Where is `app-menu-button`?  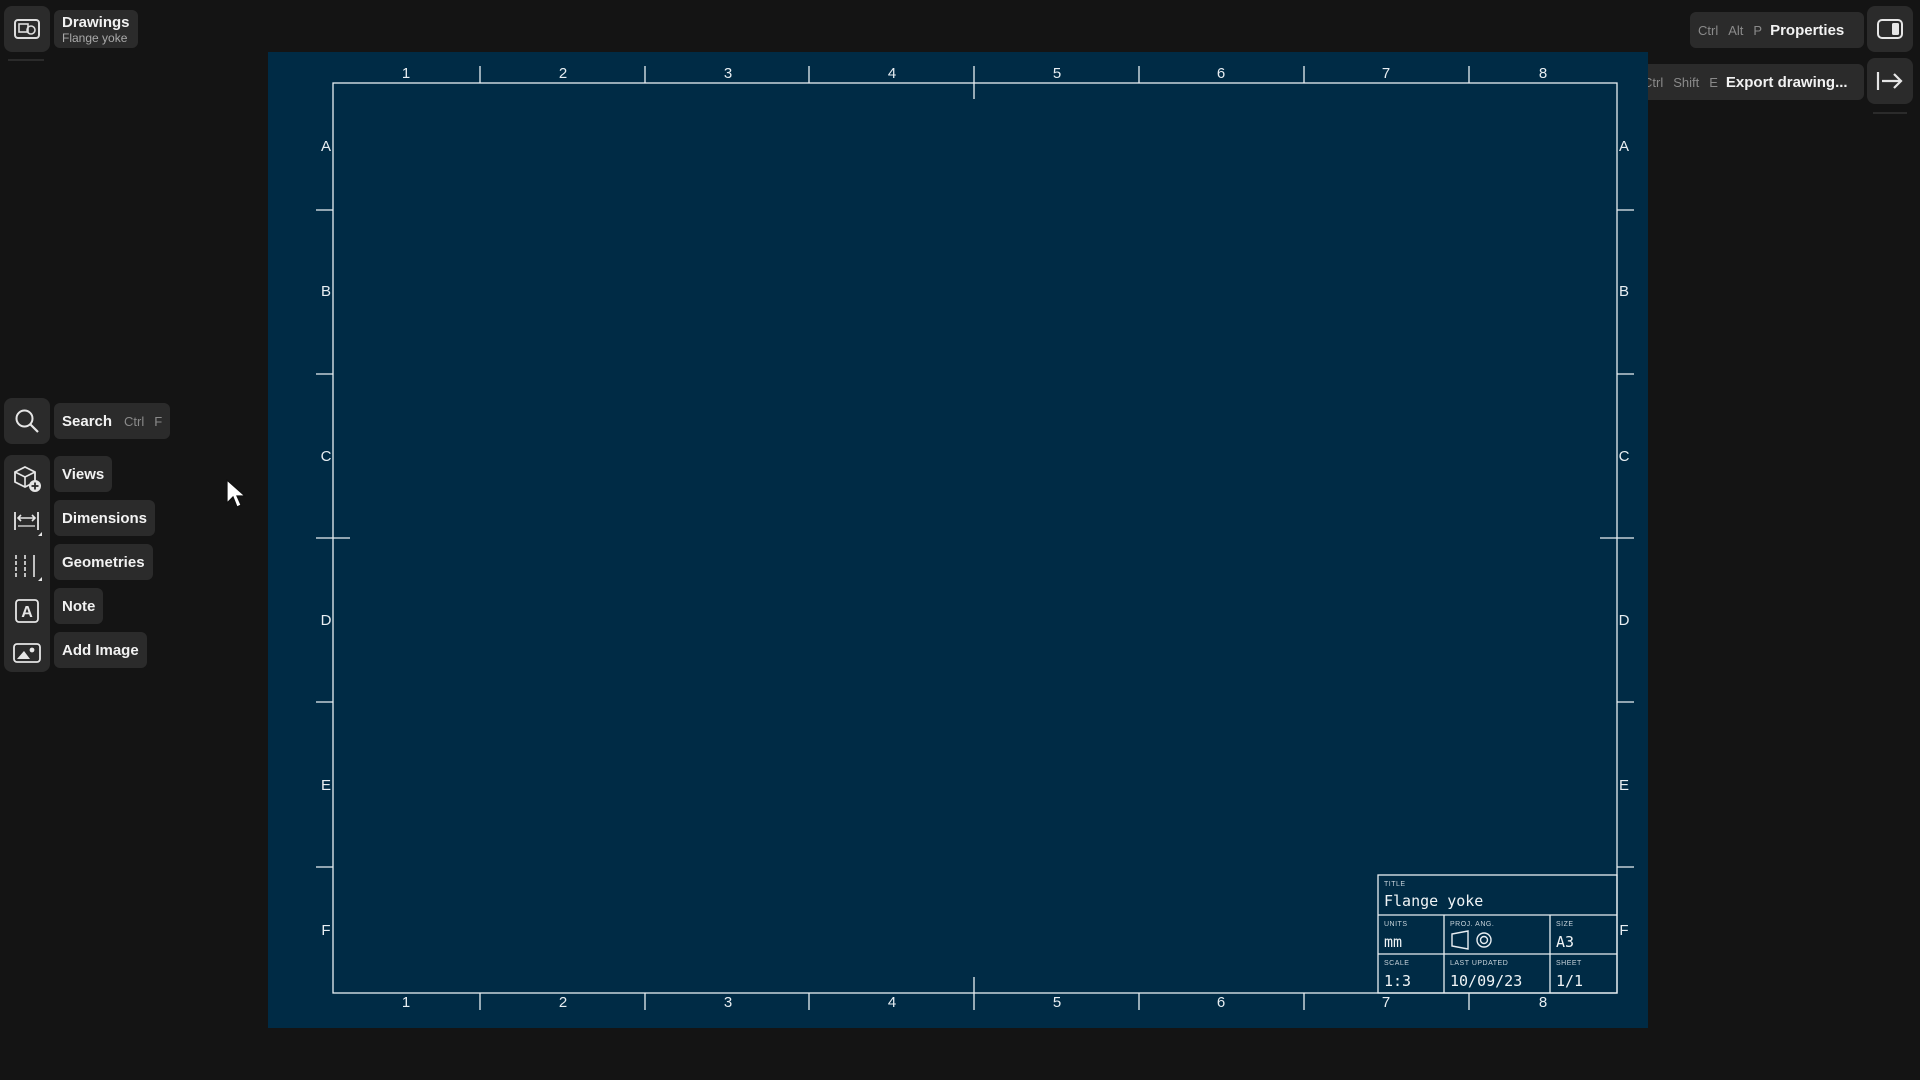
app-menu-button is located at coordinates (27, 29).